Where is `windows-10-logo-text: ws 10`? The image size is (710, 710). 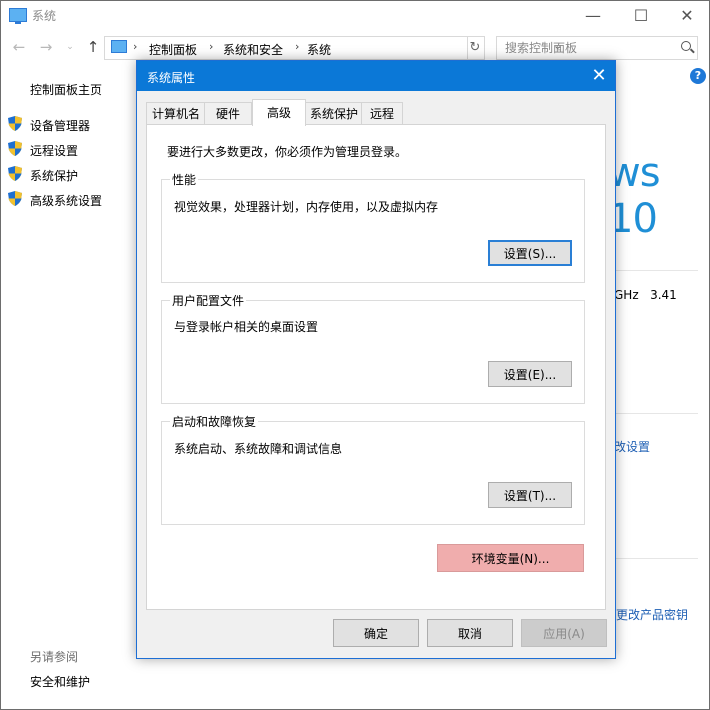 windows-10-logo-text: ws 10 is located at coordinates (634, 196).